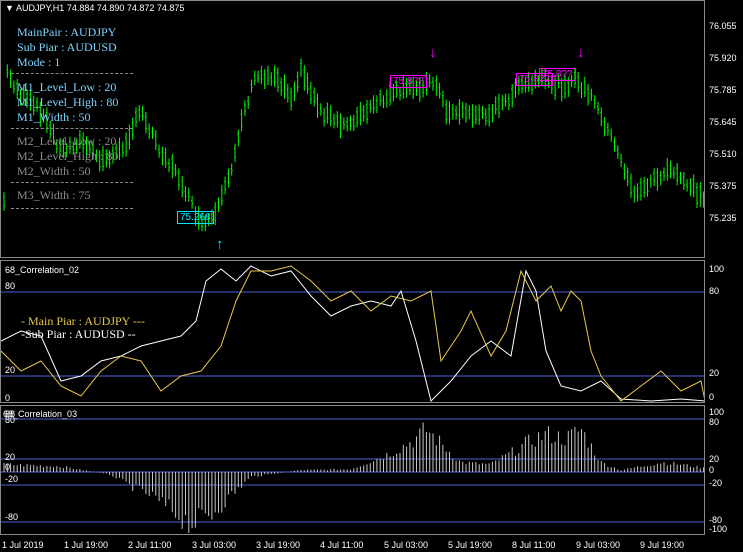 The height and width of the screenshot is (552, 743). Describe the element at coordinates (723, 122) in the screenshot. I see `price-tick: 75.645` at that location.